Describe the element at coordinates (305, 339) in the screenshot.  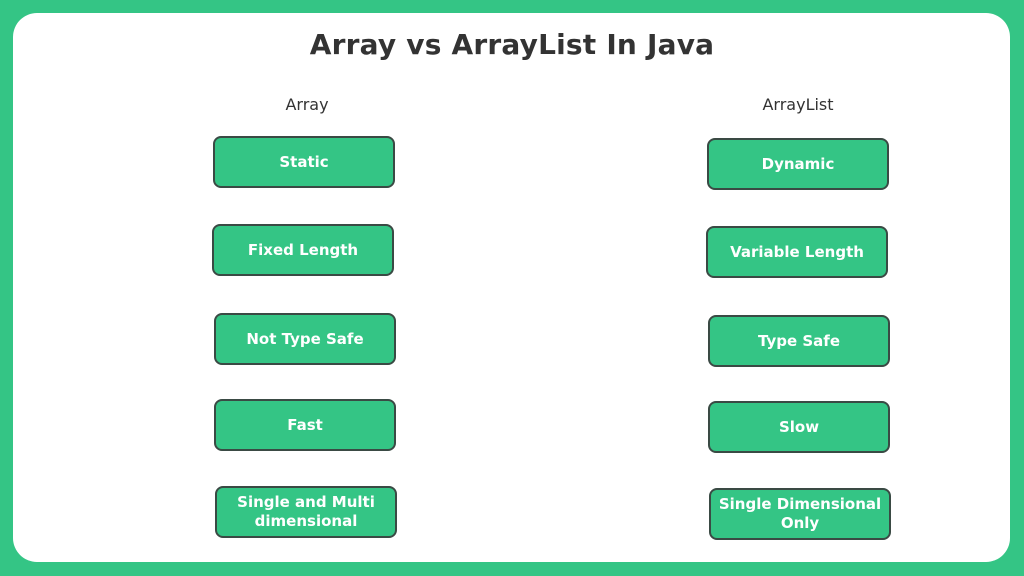
I see `array-feature-type-safety: Not Type Safe` at that location.